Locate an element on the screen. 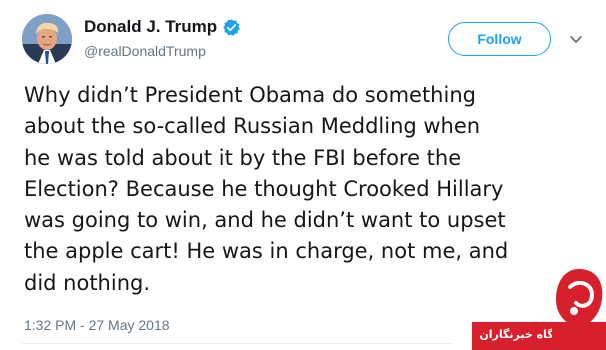 The height and width of the screenshot is (350, 606). author-name-row: Donald J. Trump is located at coordinates (162, 27).